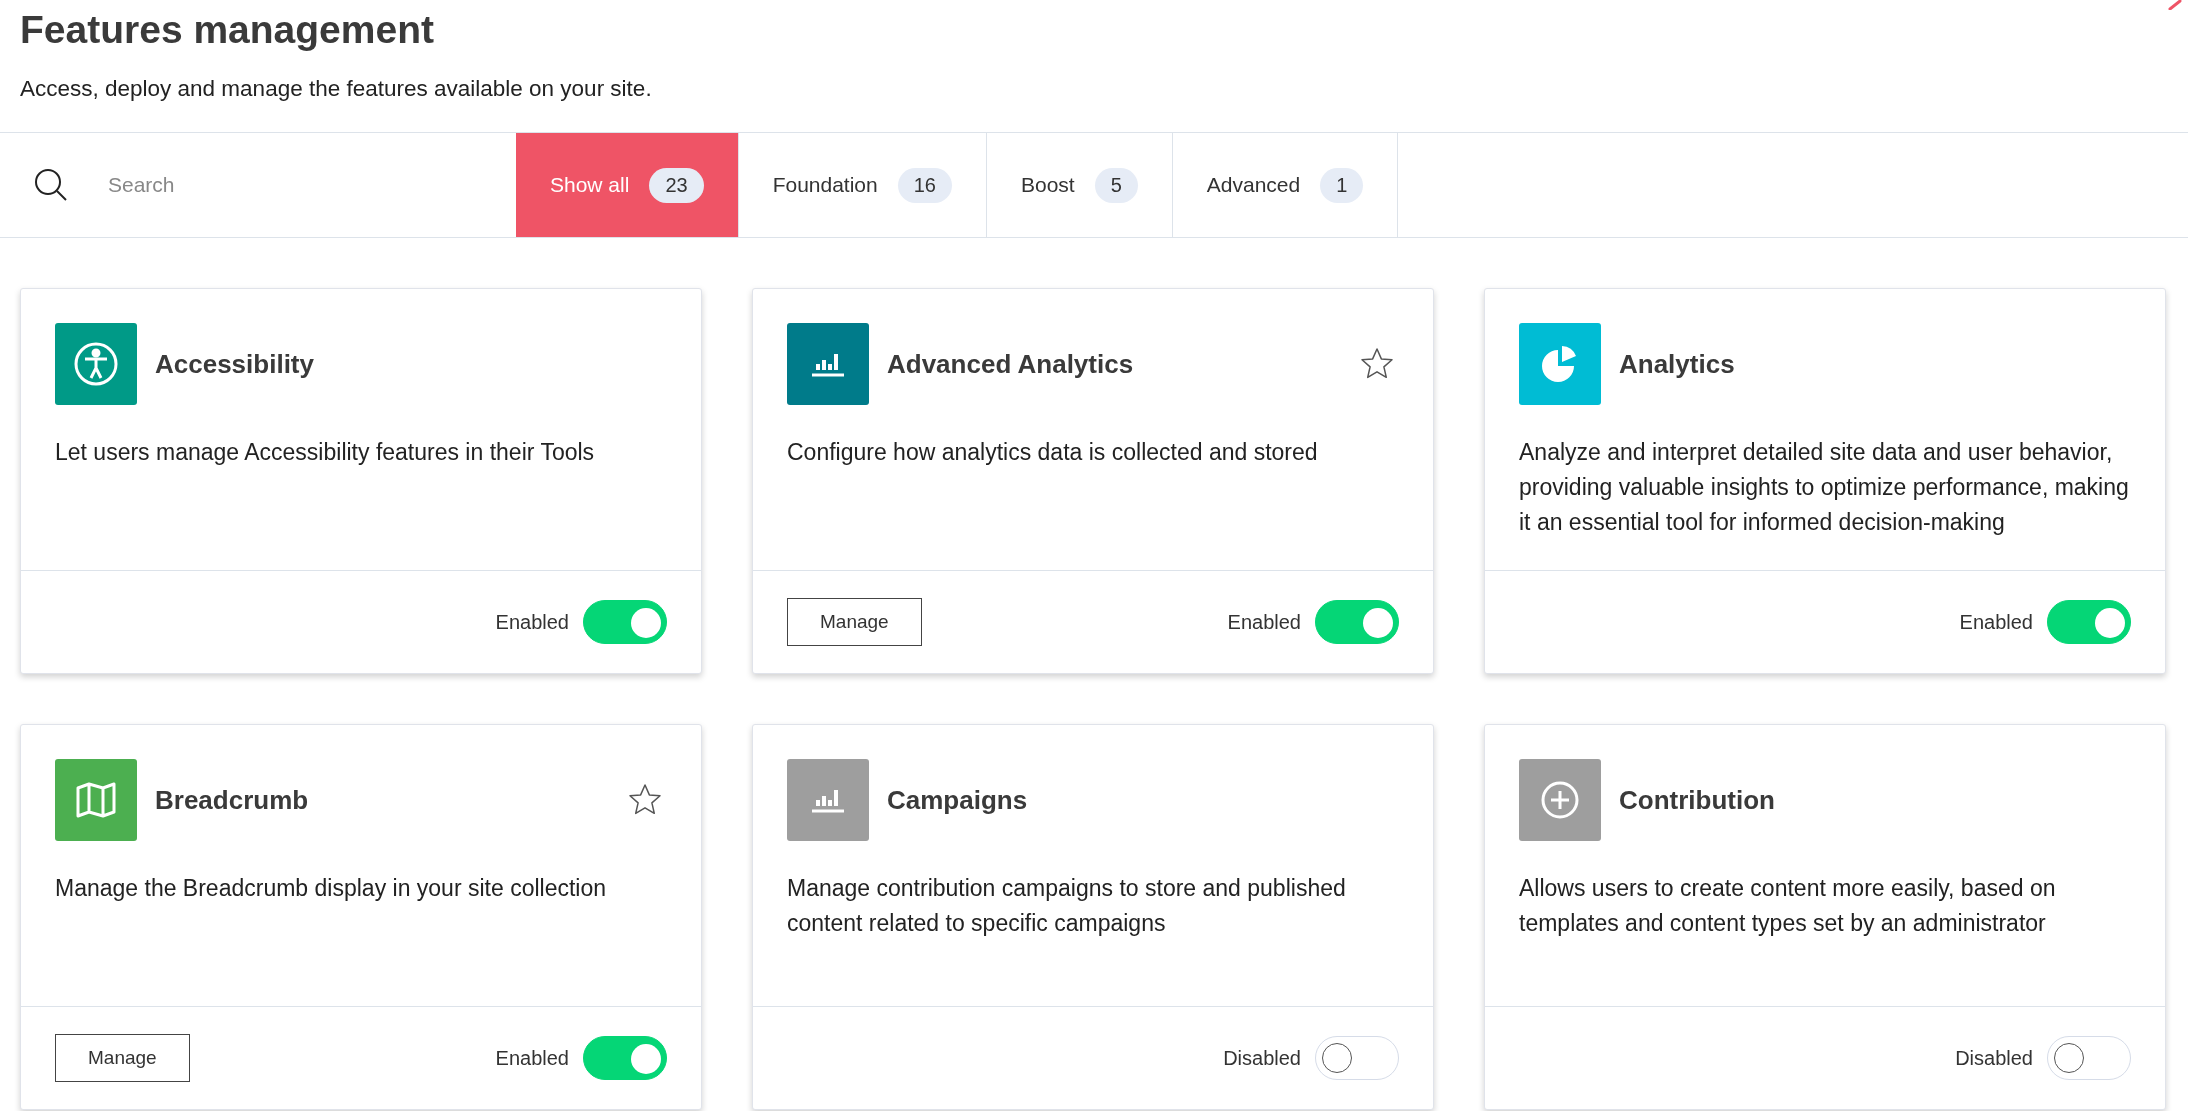 The width and height of the screenshot is (2188, 1111). Describe the element at coordinates (336, 89) in the screenshot. I see `page-subtitle: Access, deploy and manage the features available on your site.` at that location.